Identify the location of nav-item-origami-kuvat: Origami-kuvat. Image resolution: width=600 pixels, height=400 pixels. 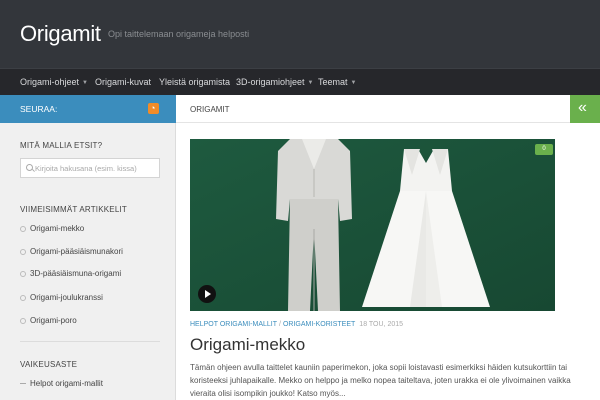
(123, 82).